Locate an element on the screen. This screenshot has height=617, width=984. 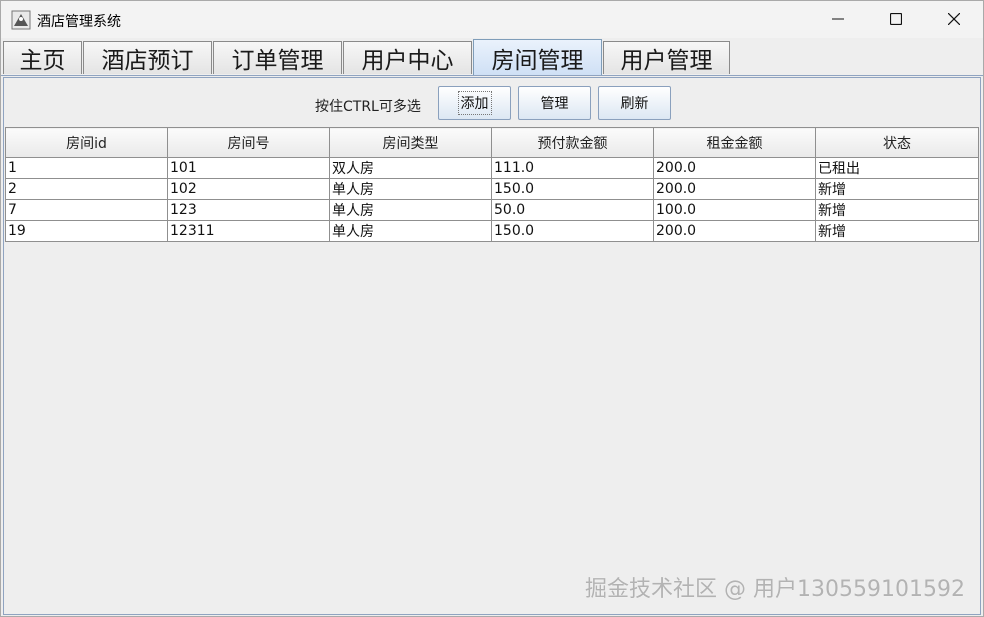
tab-room-management: 房间管理 is located at coordinates (537, 57).